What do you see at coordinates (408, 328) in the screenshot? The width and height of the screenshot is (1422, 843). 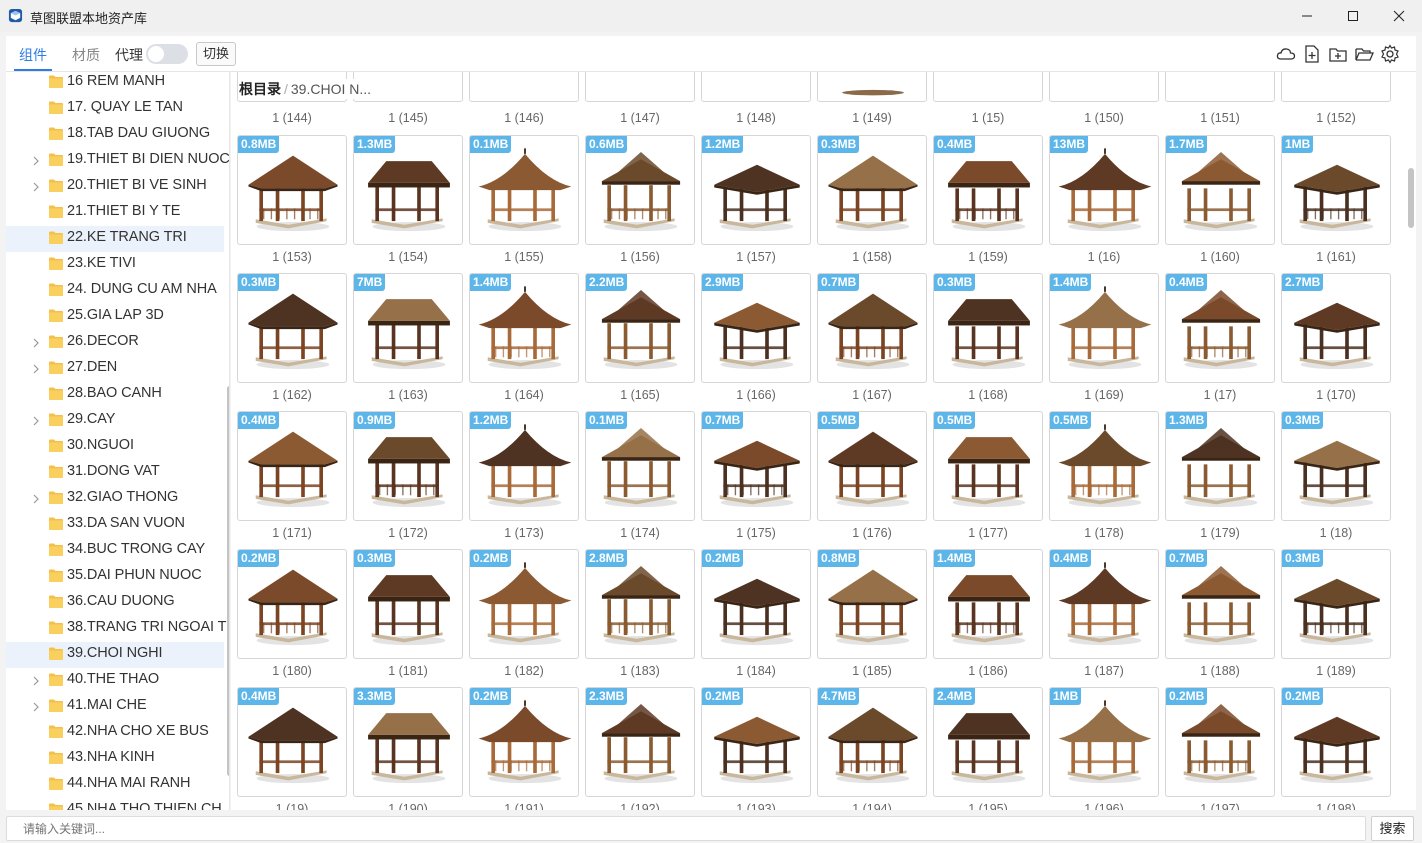 I see `asset-card: 7MB` at bounding box center [408, 328].